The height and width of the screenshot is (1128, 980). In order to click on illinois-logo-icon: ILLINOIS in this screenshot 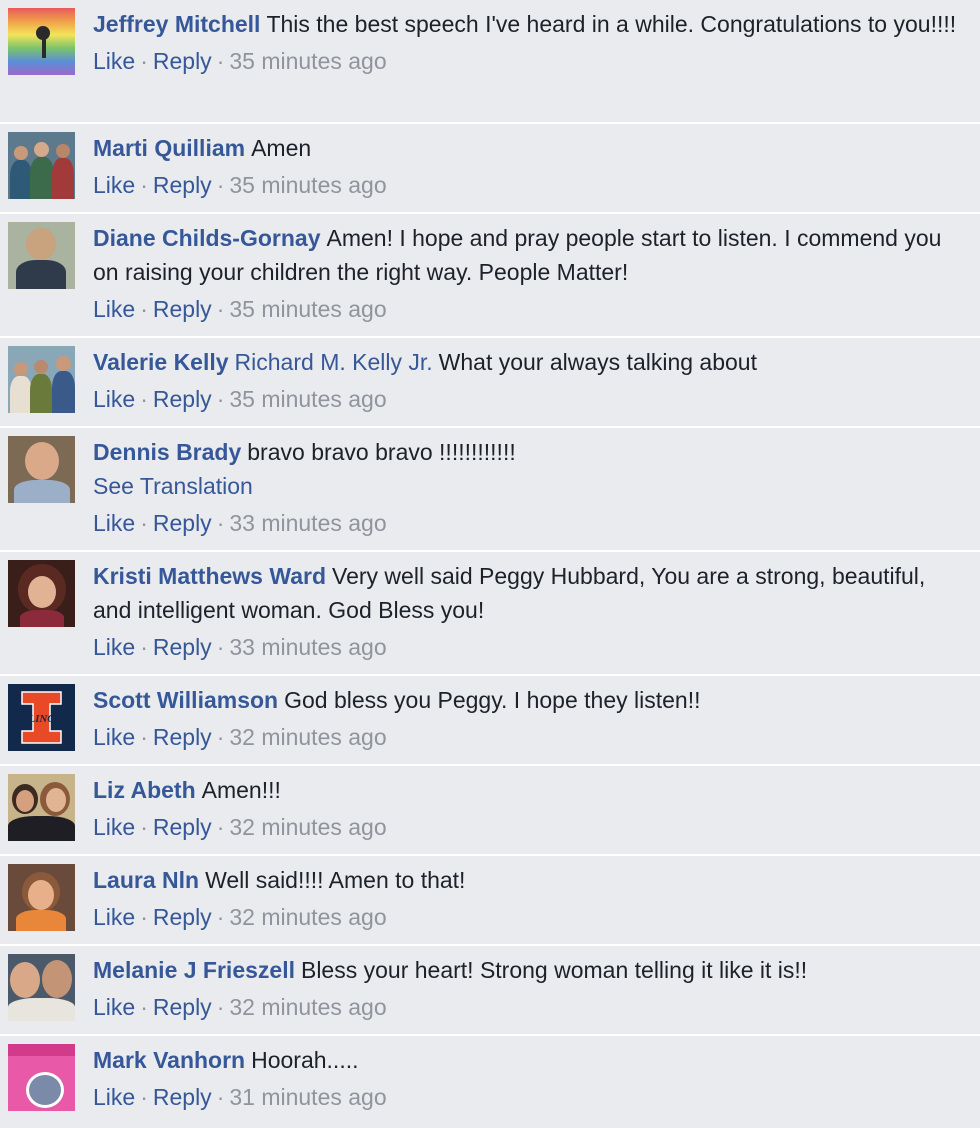, I will do `click(41, 717)`.